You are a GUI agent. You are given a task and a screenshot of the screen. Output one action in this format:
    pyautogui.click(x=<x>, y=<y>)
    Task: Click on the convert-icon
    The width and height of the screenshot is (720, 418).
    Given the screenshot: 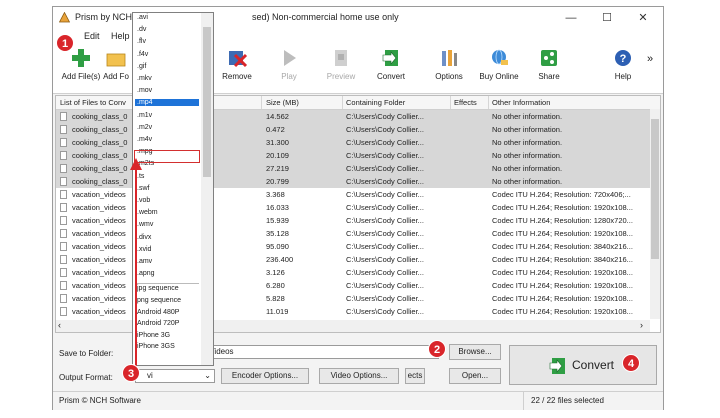 What is the action you would take?
    pyautogui.click(x=390, y=58)
    